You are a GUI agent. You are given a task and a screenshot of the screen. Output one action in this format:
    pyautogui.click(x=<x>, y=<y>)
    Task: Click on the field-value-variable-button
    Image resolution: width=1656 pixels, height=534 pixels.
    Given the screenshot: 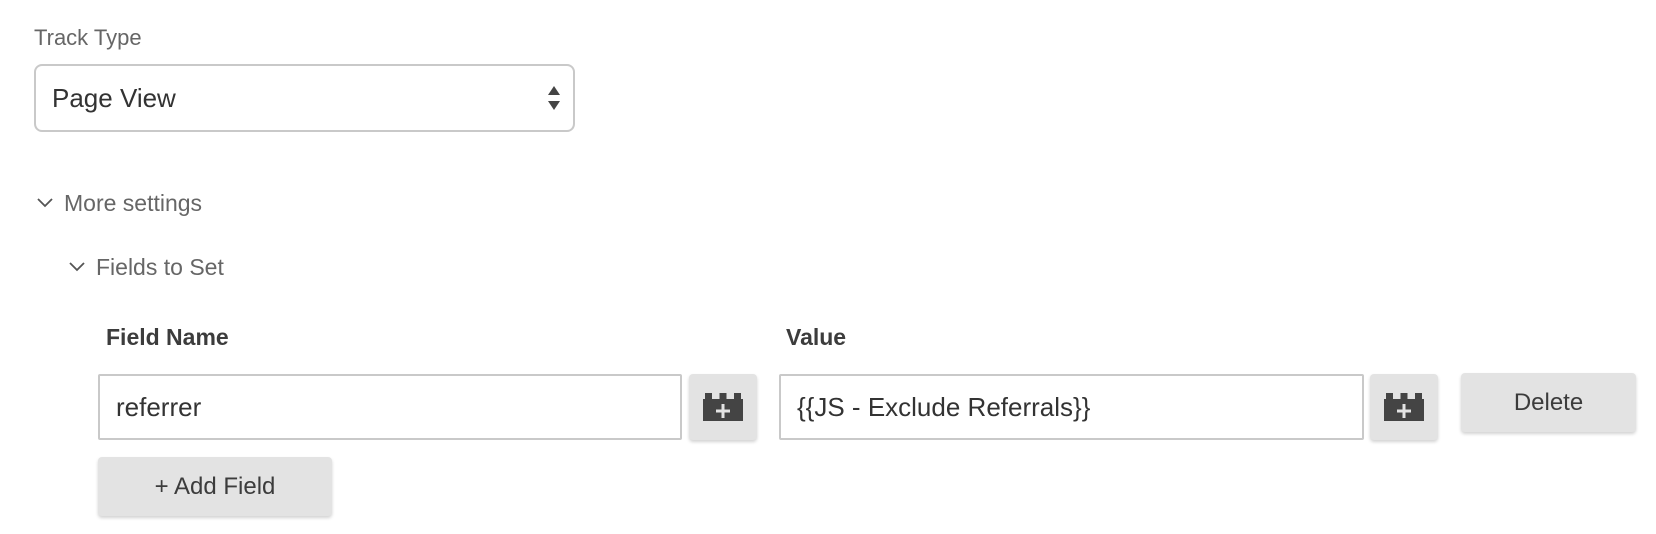 What is the action you would take?
    pyautogui.click(x=1404, y=407)
    